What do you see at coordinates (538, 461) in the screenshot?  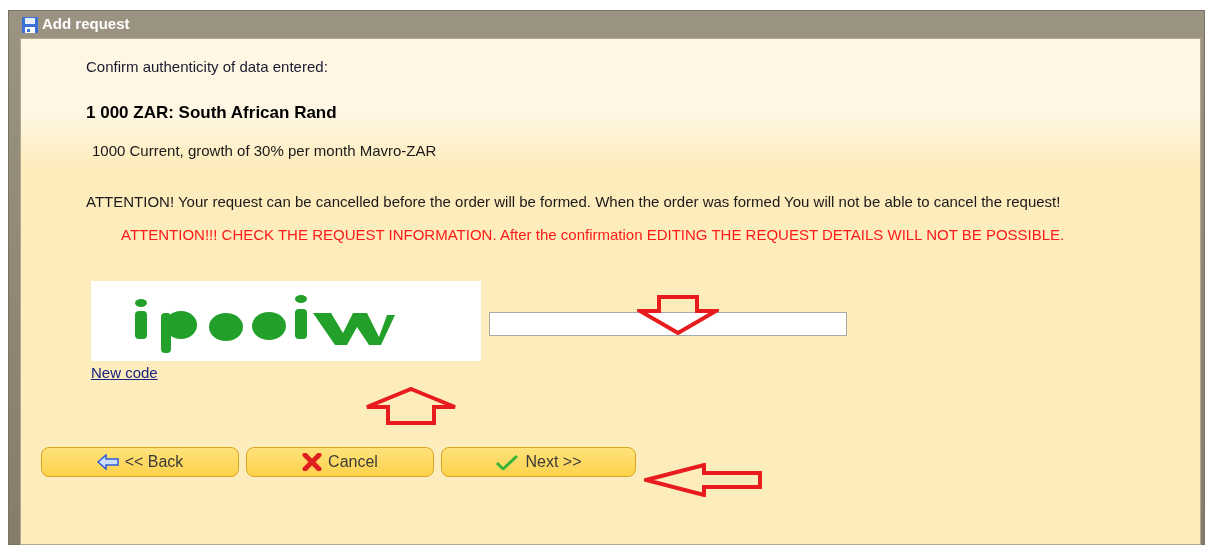 I see `next-button: Next >>` at bounding box center [538, 461].